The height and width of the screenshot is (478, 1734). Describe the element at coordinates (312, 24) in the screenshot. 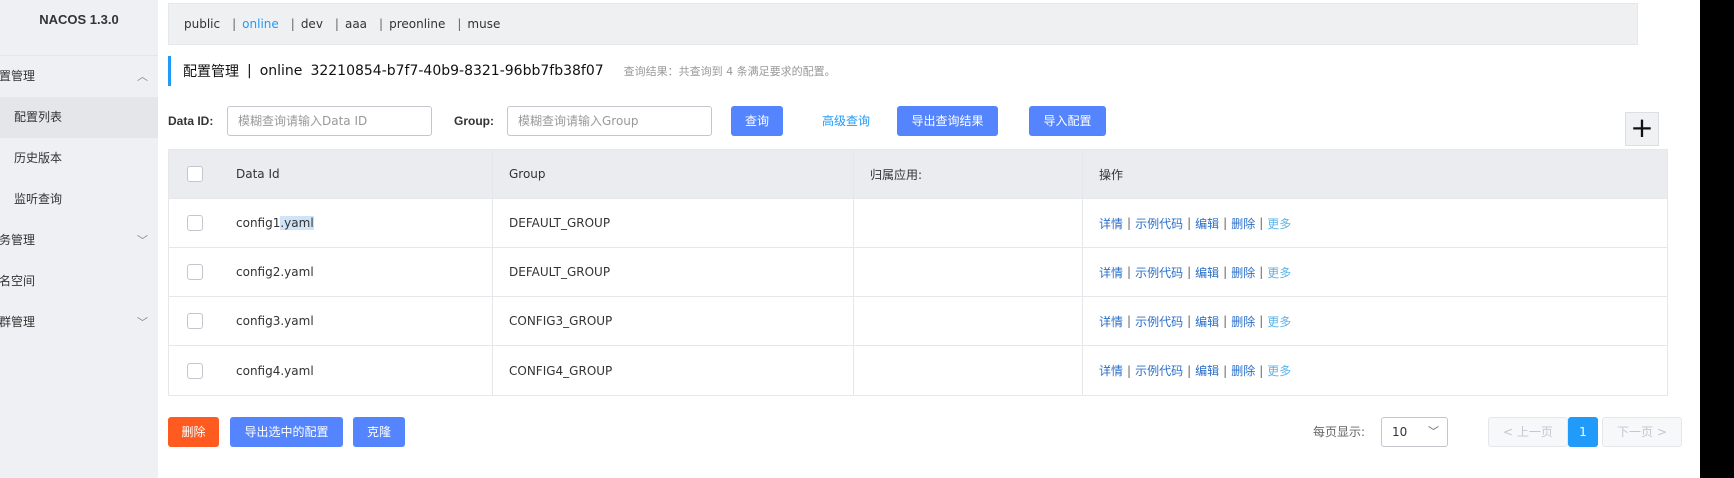

I see `namespace-tab-dev: dev` at that location.